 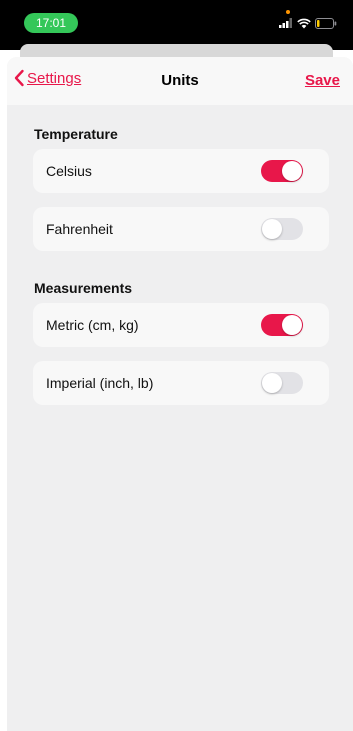 What do you see at coordinates (51, 23) in the screenshot?
I see `status-time: 17:01` at bounding box center [51, 23].